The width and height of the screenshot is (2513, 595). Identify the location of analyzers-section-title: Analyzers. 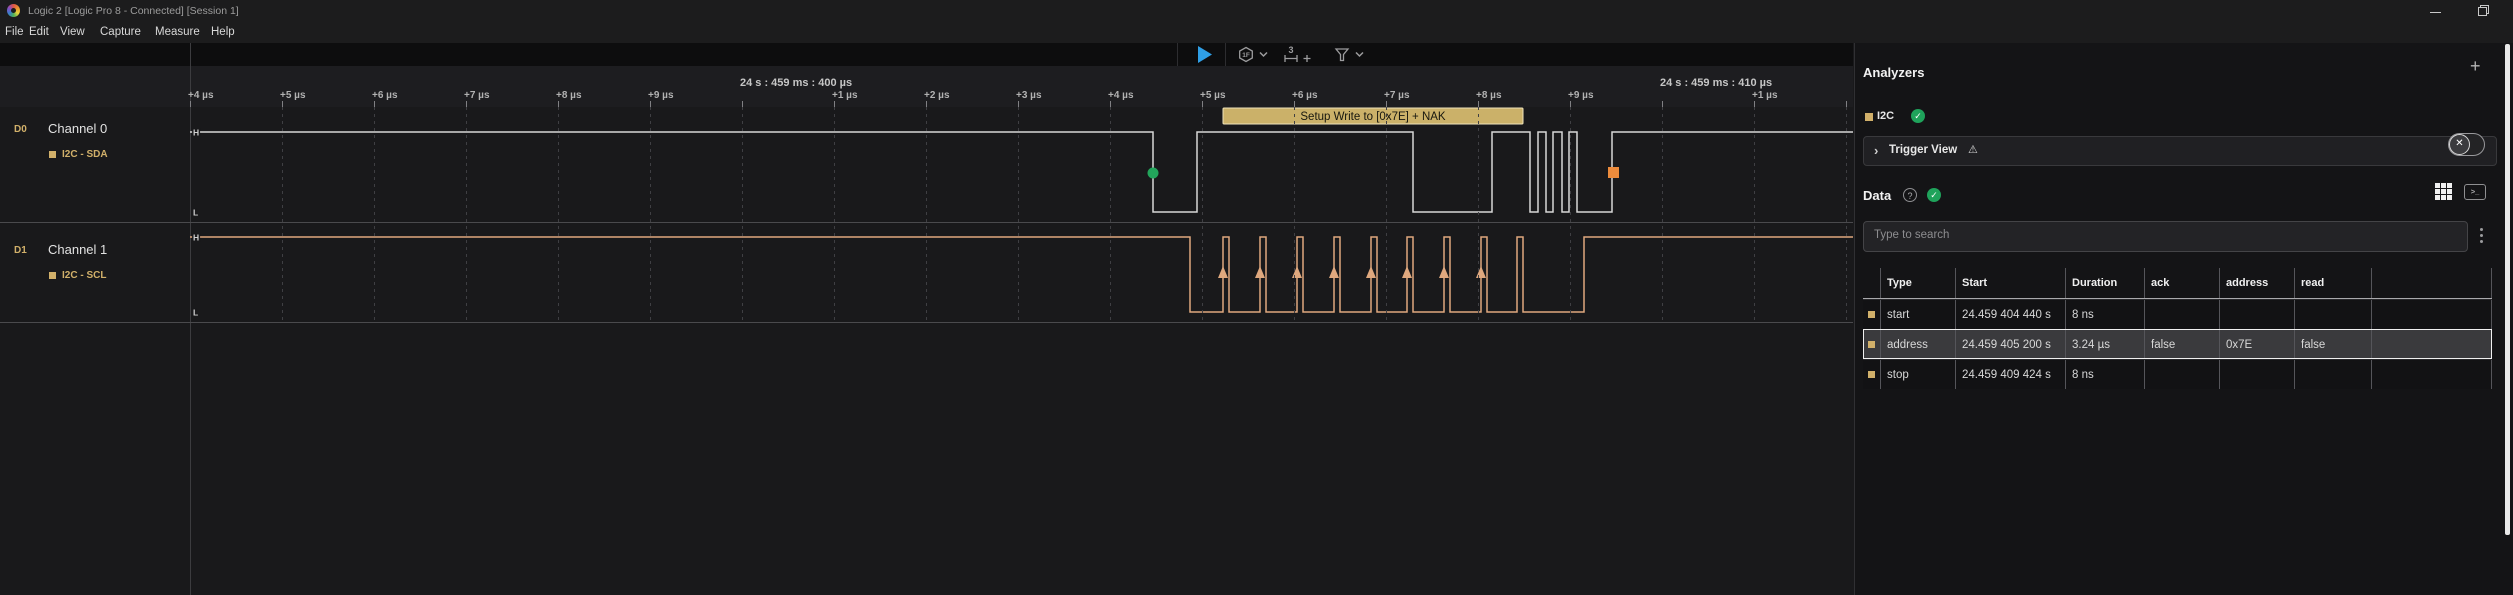
(1894, 72).